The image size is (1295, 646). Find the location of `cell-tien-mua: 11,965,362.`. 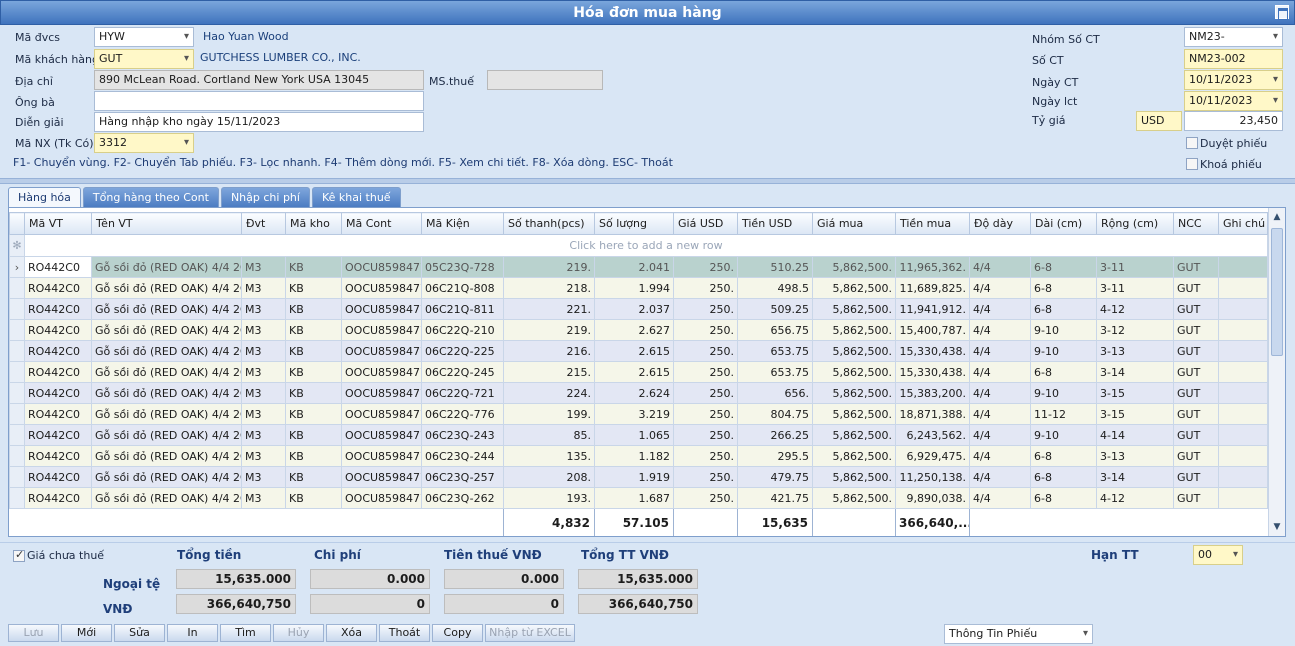

cell-tien-mua: 11,965,362. is located at coordinates (932, 267).